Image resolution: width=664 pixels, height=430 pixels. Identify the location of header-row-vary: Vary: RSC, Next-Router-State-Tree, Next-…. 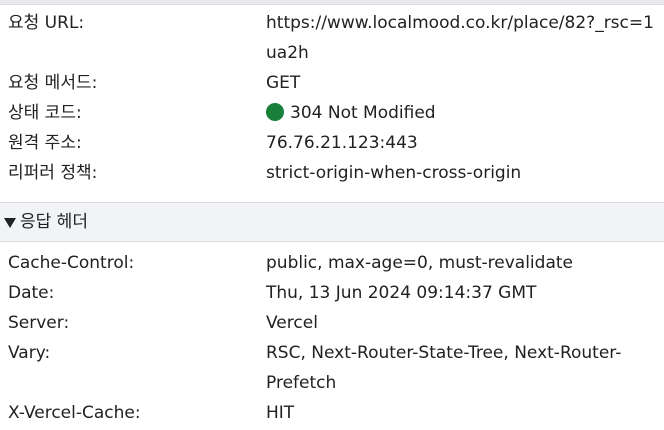
(332, 368).